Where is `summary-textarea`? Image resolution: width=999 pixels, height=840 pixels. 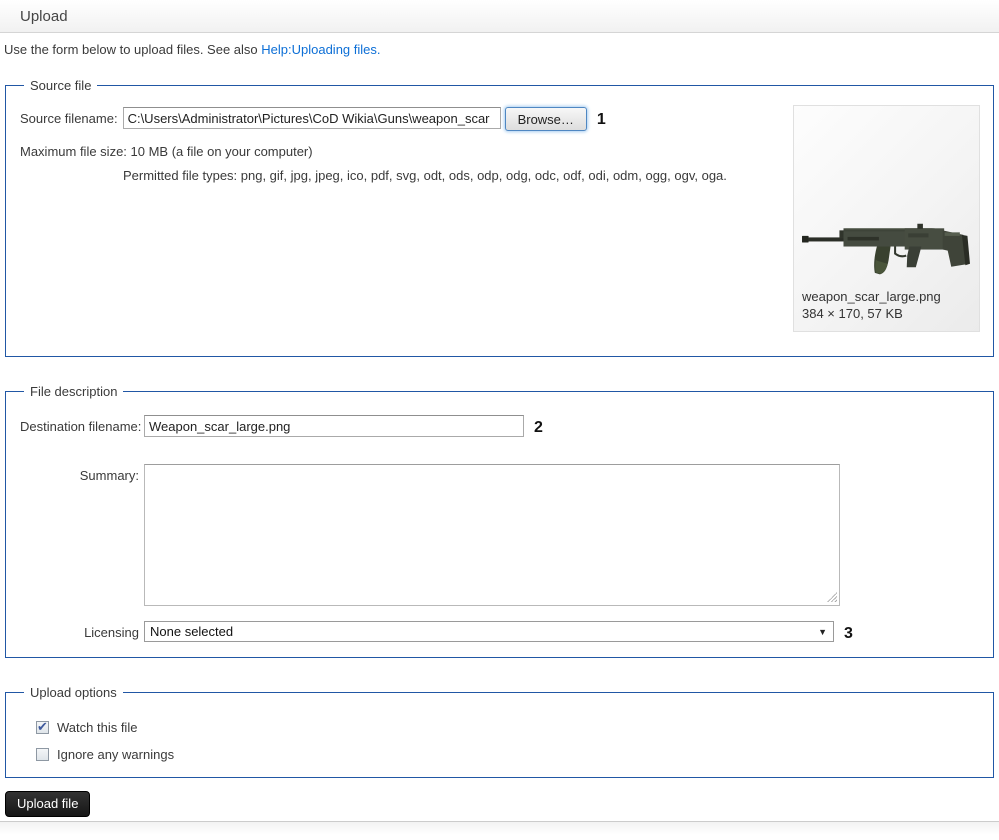 summary-textarea is located at coordinates (492, 535).